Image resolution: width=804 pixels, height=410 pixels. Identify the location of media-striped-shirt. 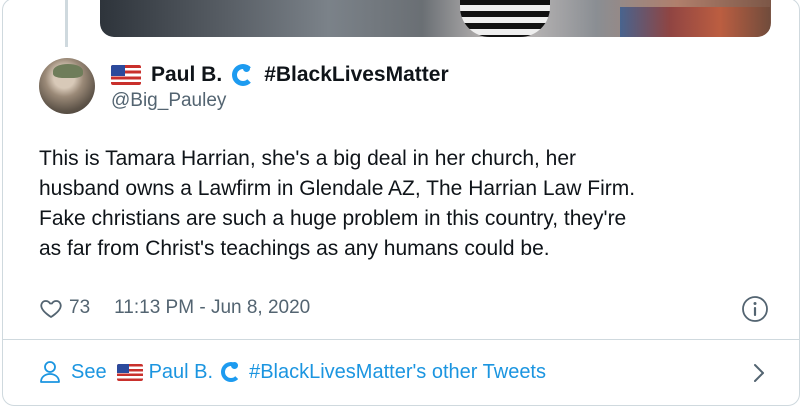
(505, 18).